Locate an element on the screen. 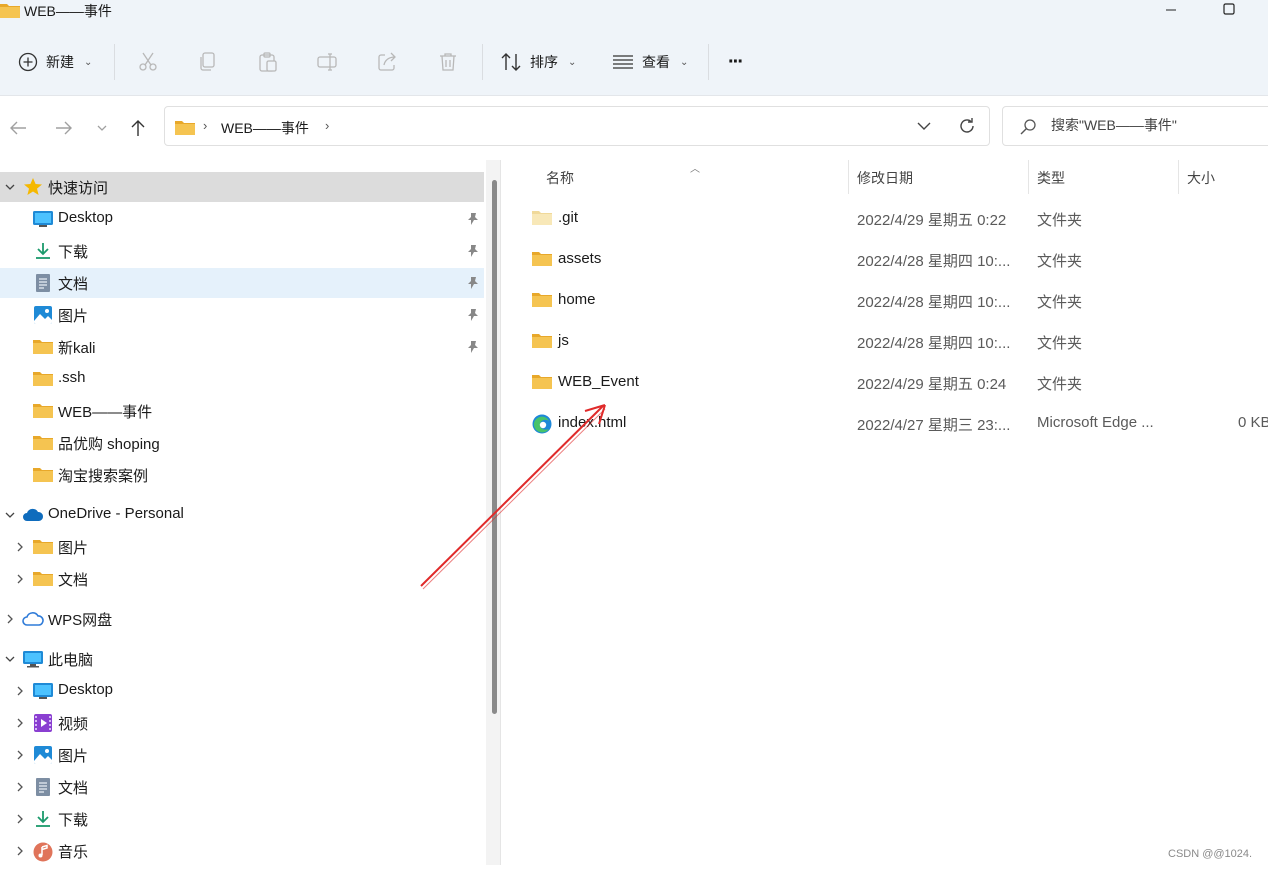  search-input is located at coordinates (1156, 125).